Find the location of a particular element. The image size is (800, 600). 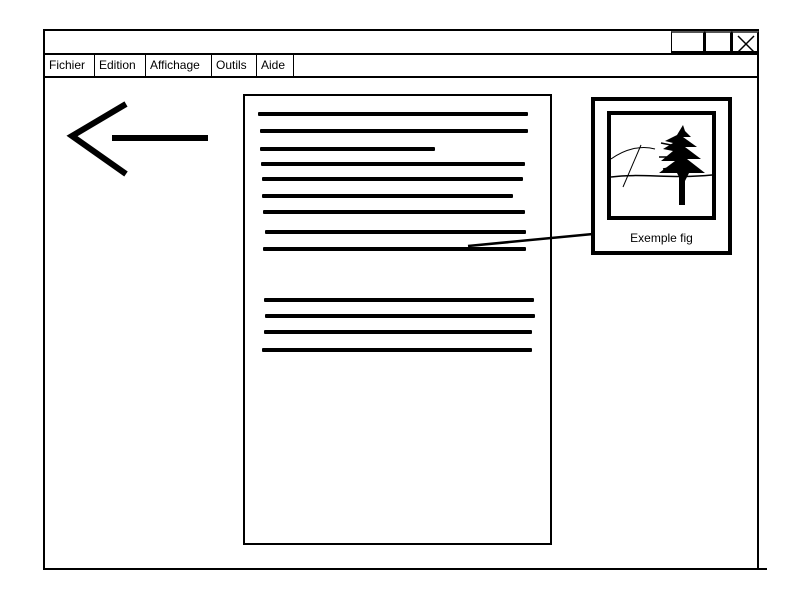

maximize-button is located at coordinates (718, 42).